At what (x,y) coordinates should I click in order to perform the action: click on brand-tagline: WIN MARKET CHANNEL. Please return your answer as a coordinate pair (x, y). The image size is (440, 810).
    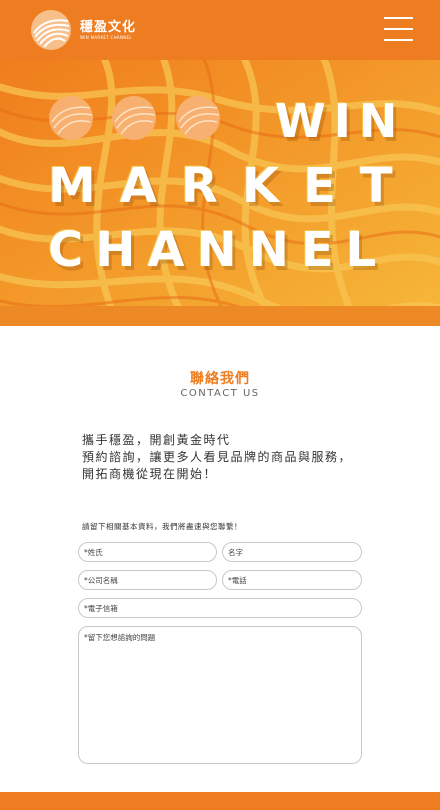
    Looking at the image, I should click on (106, 37).